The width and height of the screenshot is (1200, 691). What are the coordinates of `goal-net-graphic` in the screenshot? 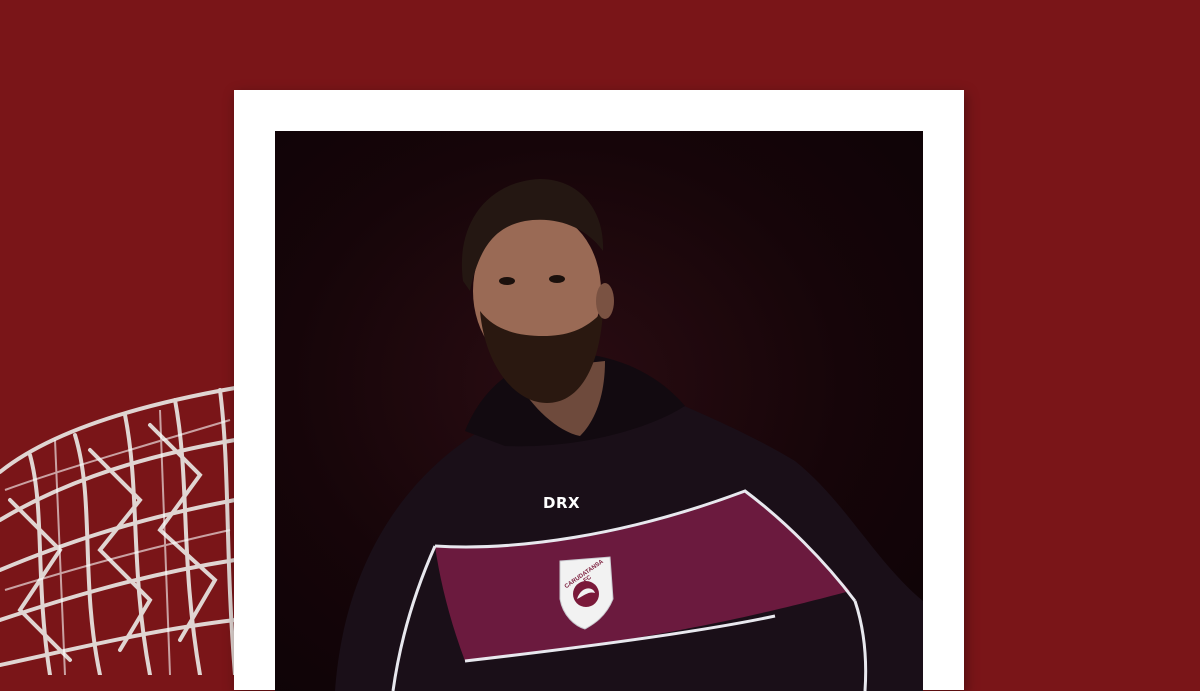 It's located at (118, 530).